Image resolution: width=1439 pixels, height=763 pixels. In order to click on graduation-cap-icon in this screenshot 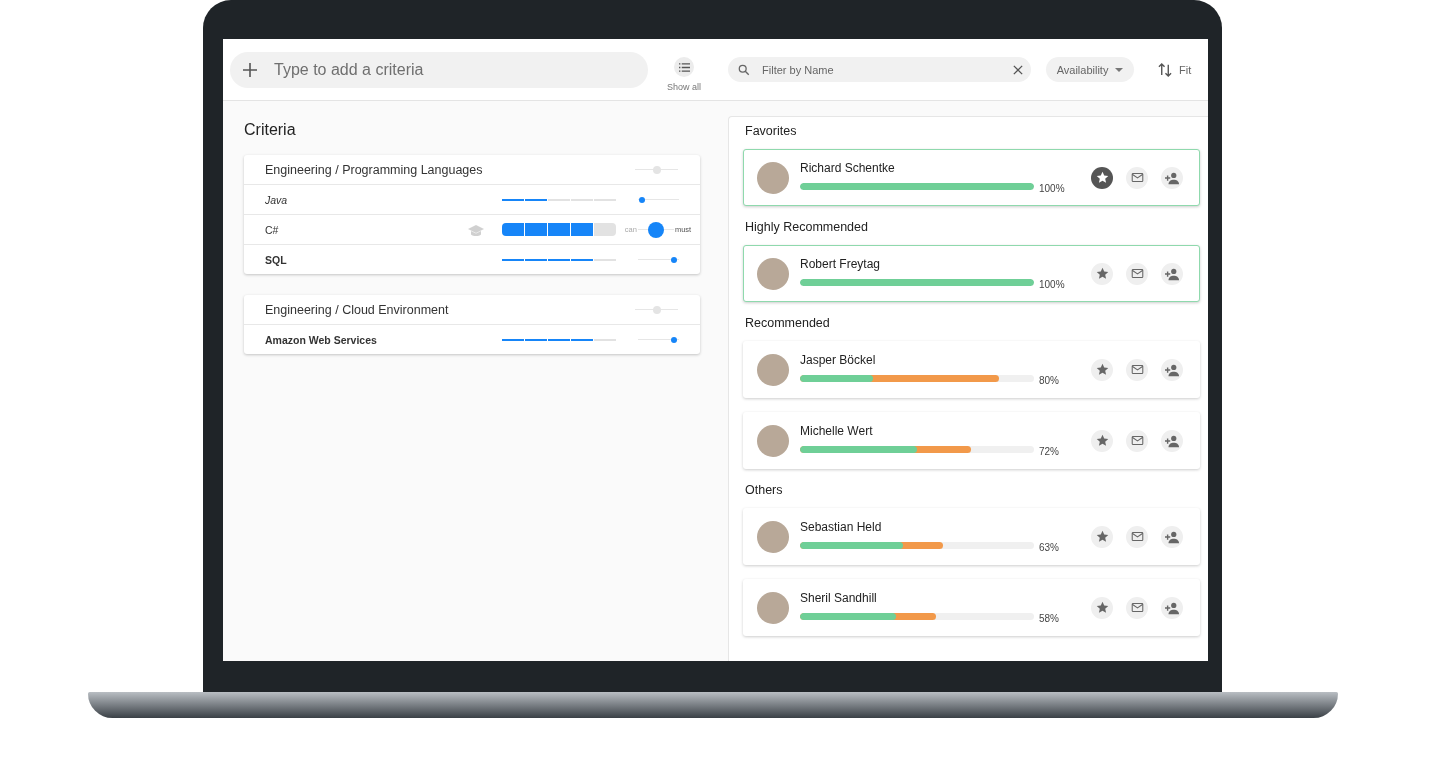, I will do `click(476, 229)`.